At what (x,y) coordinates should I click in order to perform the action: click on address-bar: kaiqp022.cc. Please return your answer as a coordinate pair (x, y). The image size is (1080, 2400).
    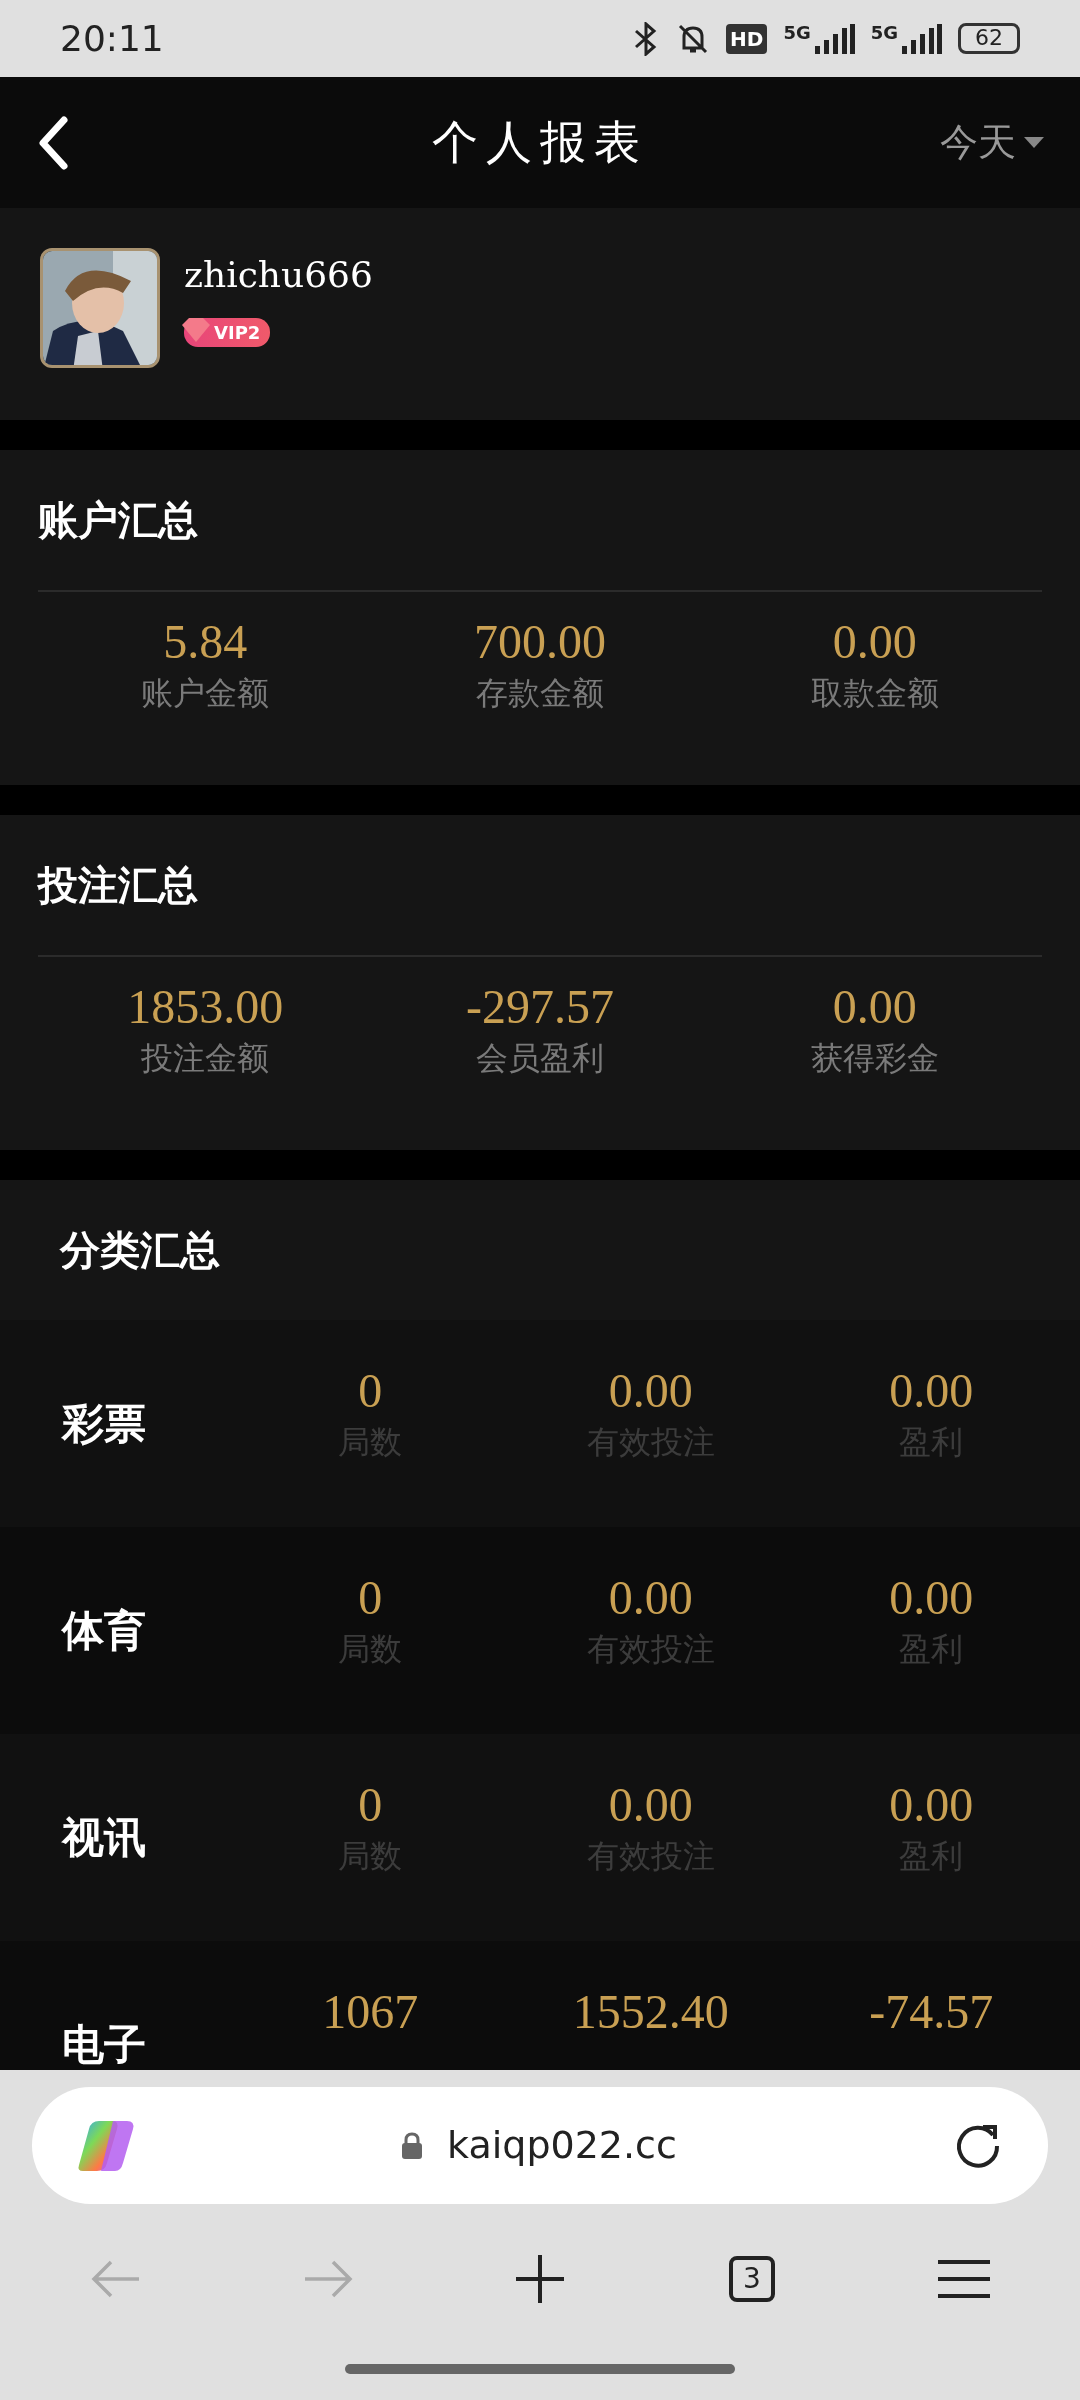
    Looking at the image, I should click on (540, 2145).